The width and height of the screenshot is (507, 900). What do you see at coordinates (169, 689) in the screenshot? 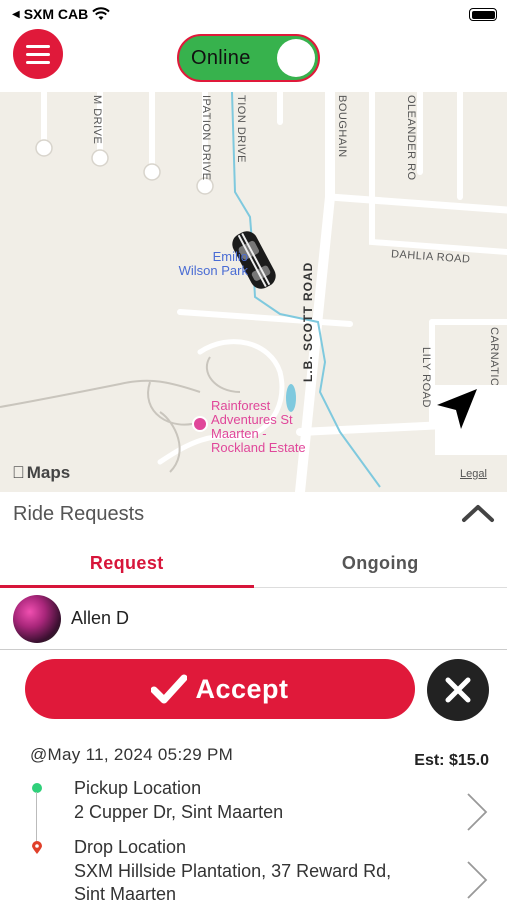
I see `checkmark-icon` at bounding box center [169, 689].